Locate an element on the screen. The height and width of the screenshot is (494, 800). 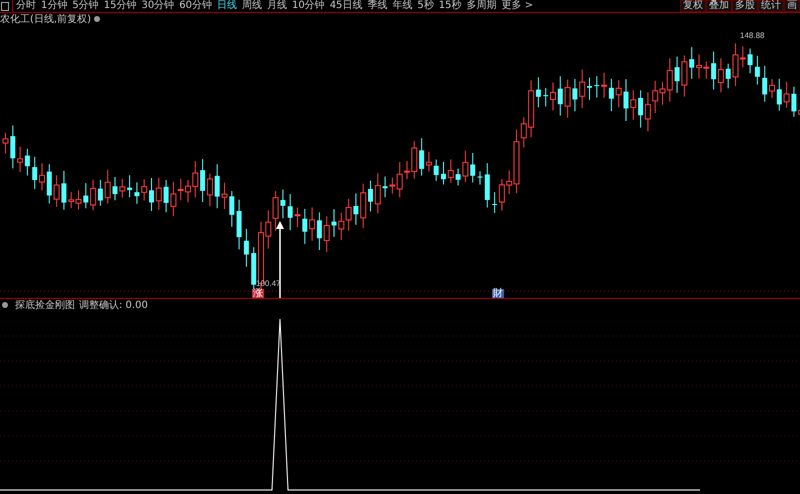
period-tab: 30分钟 is located at coordinates (157, 6).